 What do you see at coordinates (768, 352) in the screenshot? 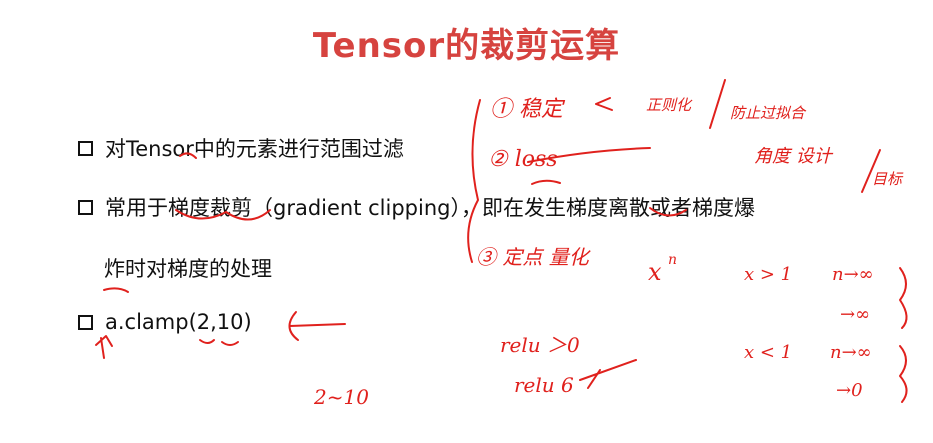
I see `ink-case-2: x < 1` at bounding box center [768, 352].